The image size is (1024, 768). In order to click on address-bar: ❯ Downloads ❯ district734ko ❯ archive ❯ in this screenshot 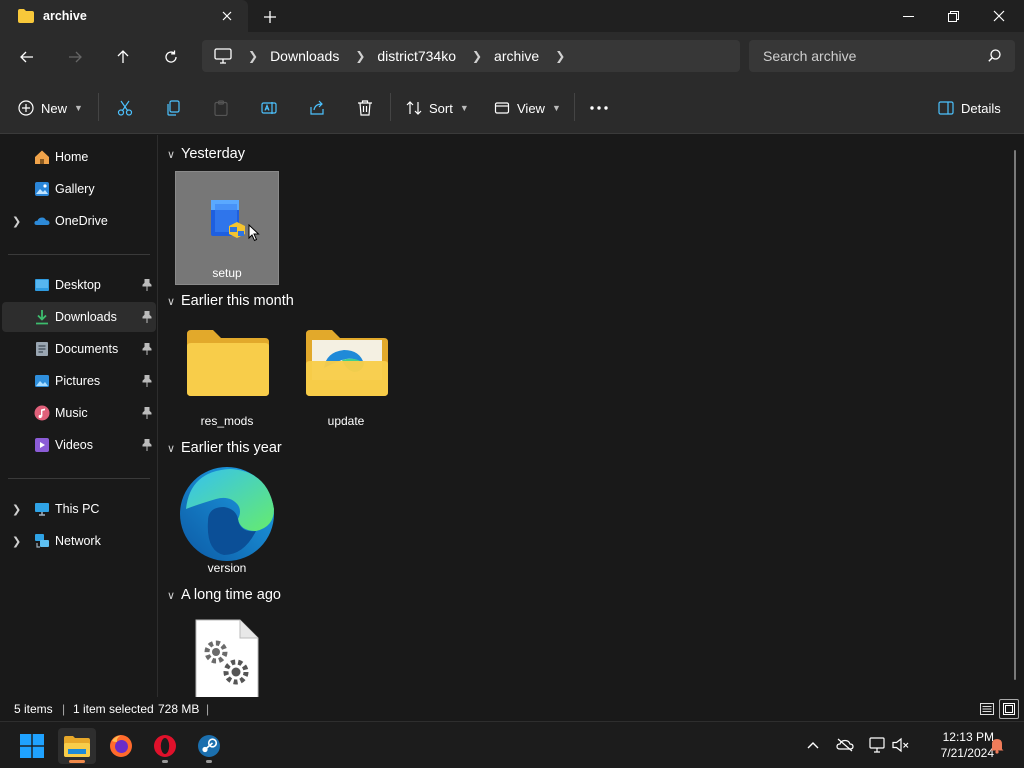, I will do `click(471, 56)`.